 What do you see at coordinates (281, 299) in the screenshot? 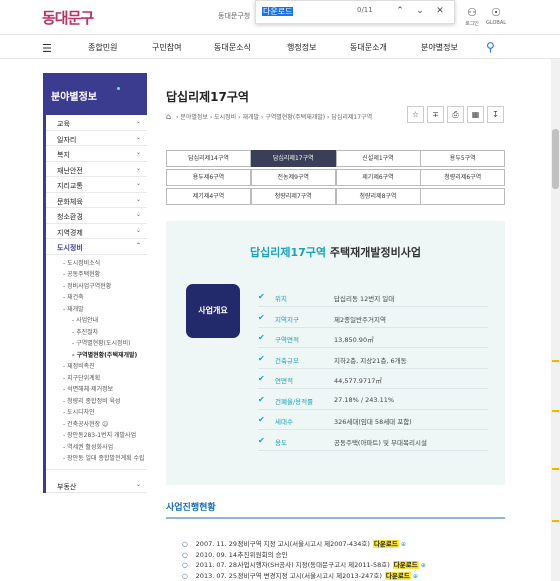
I see `overview-label: 위치` at bounding box center [281, 299].